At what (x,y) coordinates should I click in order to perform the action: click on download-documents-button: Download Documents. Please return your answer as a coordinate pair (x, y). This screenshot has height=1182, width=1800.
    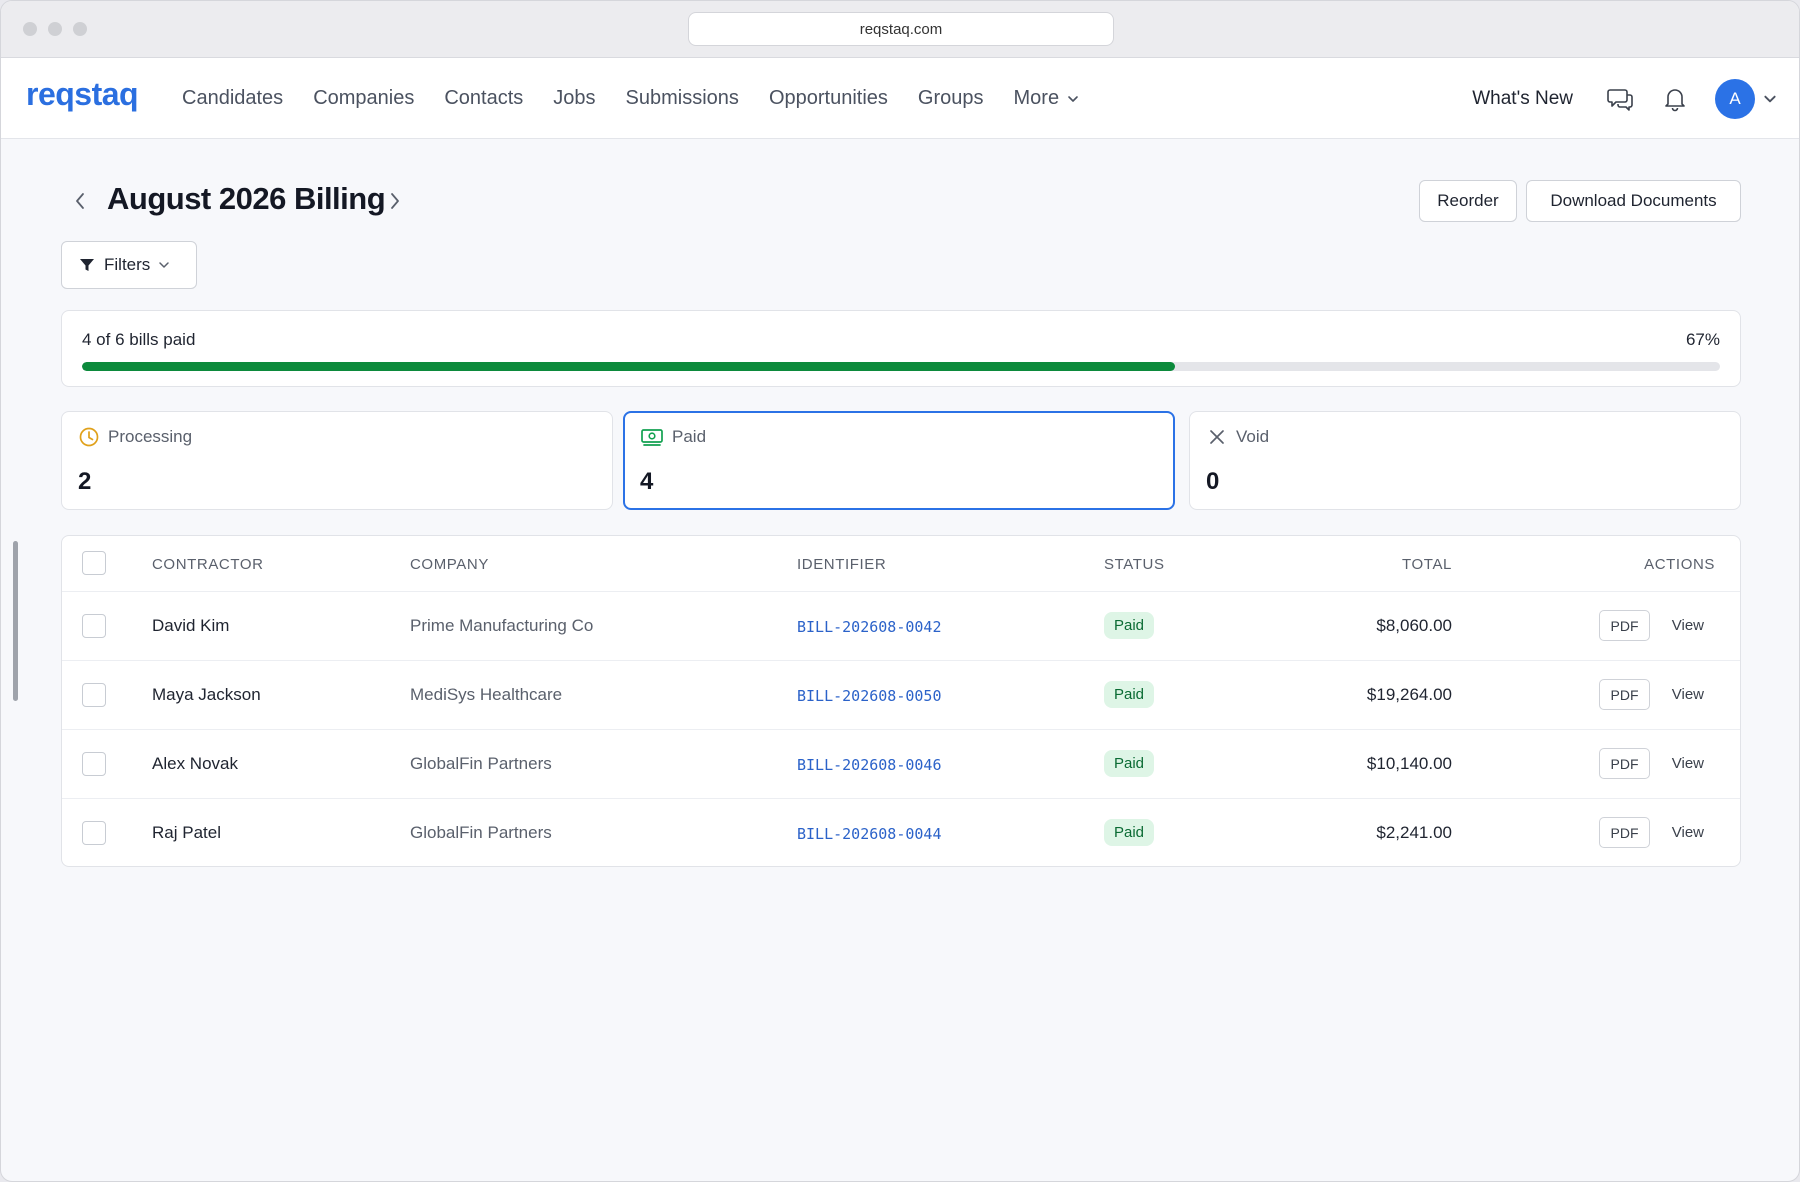
    Looking at the image, I should click on (1633, 201).